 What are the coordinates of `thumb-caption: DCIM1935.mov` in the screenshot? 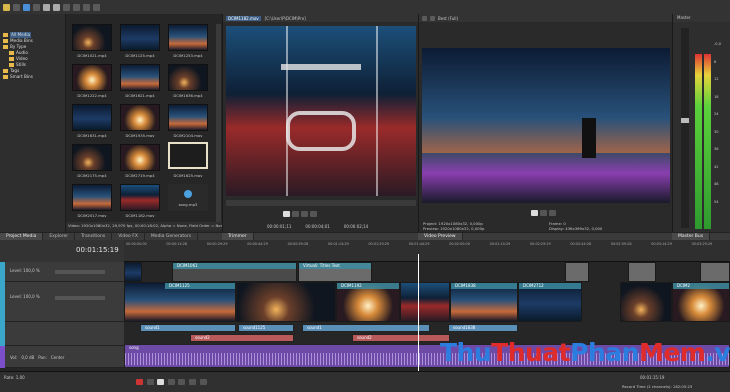 It's located at (140, 135).